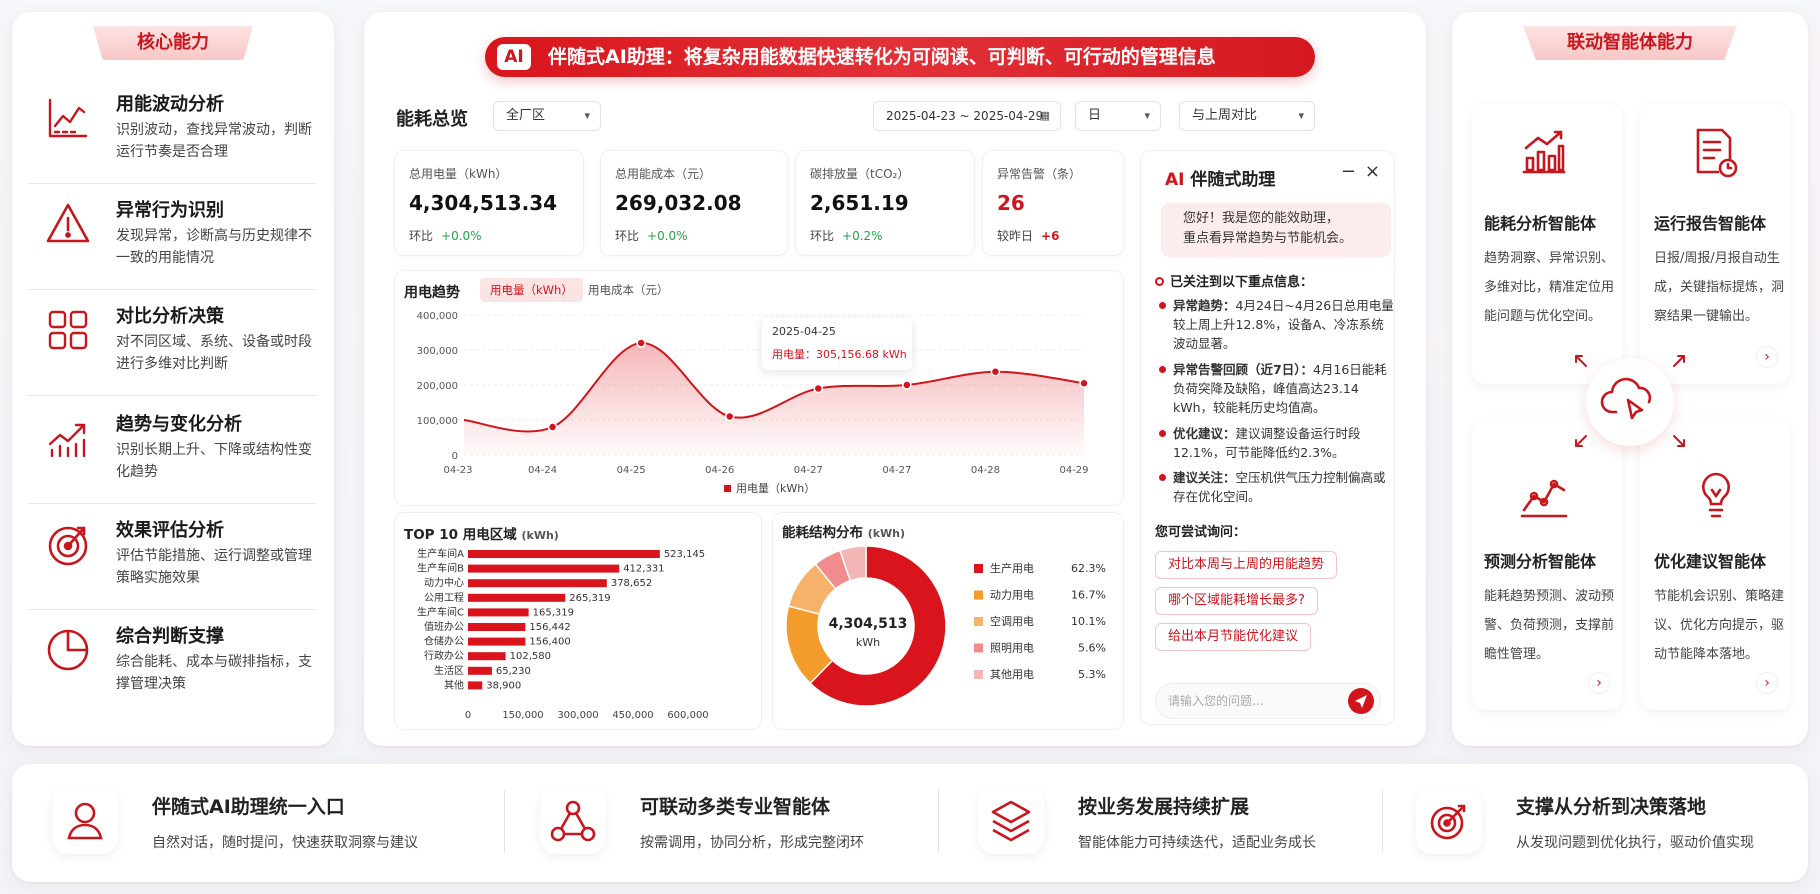 The width and height of the screenshot is (1820, 894). I want to click on insight-head: 异常趋势：, so click(1204, 305).